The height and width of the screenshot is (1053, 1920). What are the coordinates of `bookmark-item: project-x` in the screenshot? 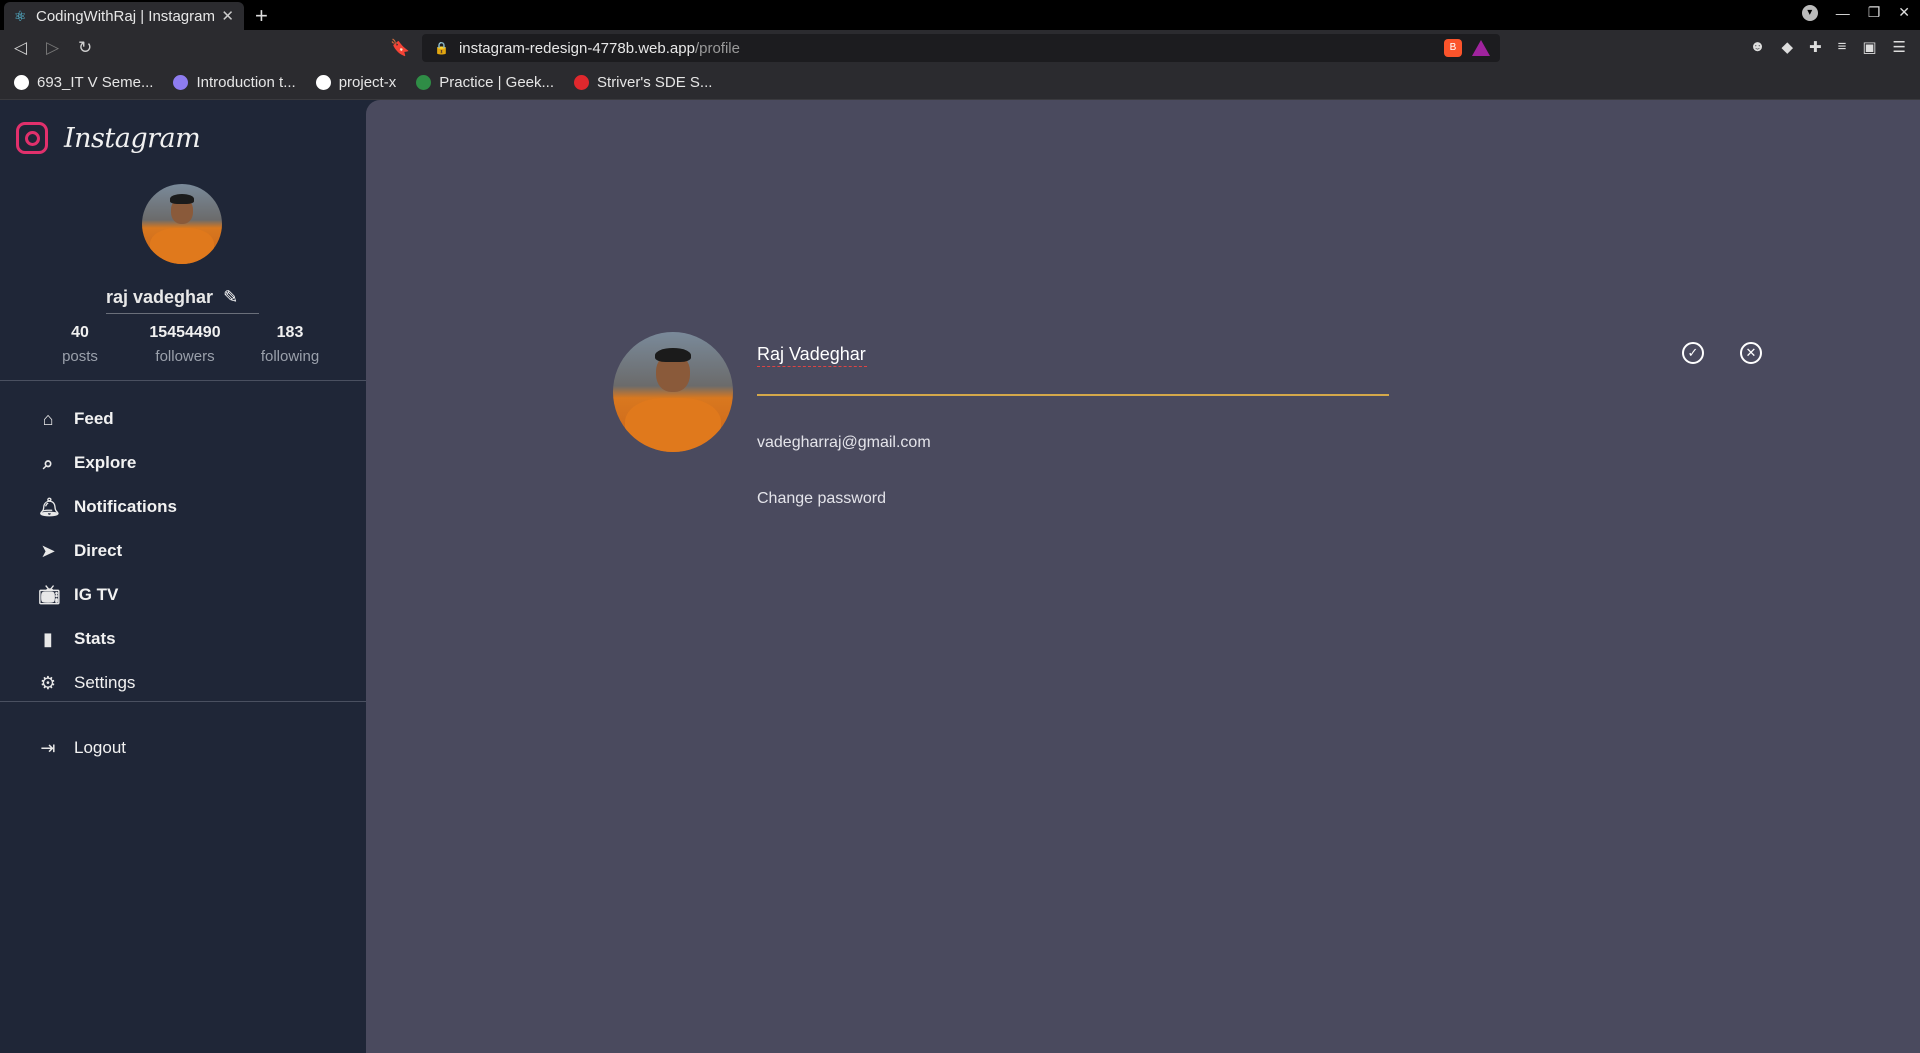 It's located at (356, 82).